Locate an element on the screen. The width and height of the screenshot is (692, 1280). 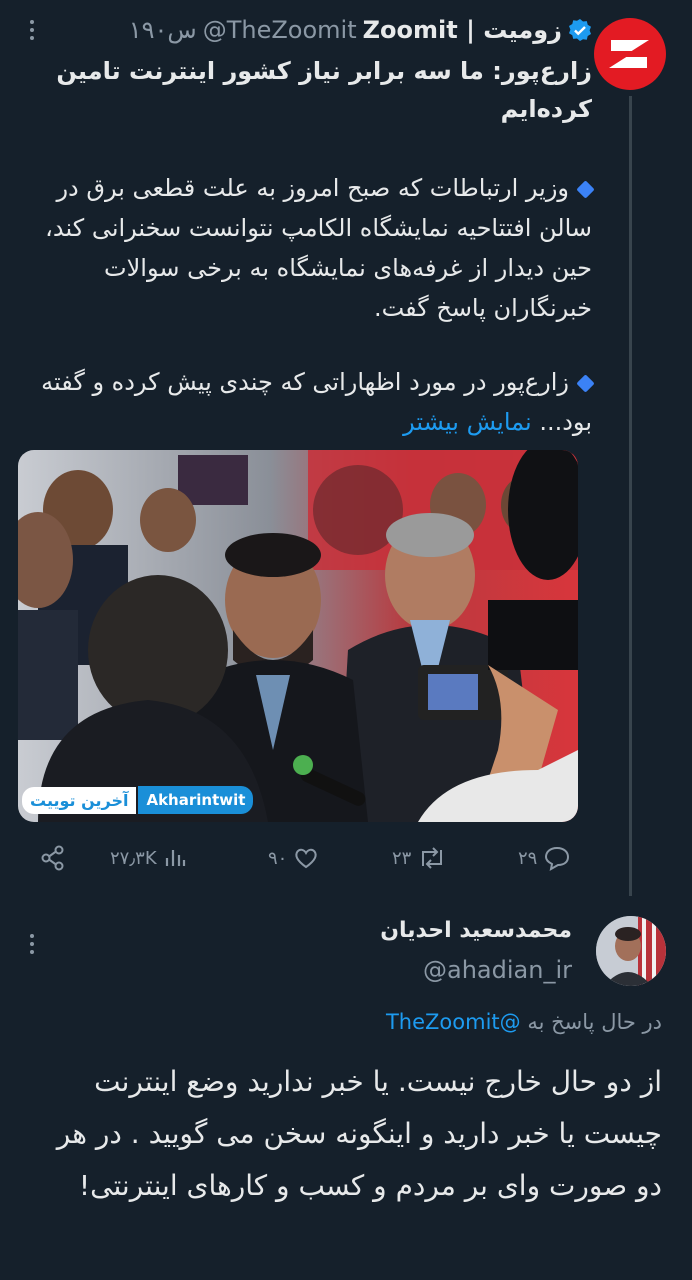
replying-prefix: در حال پاسخ به is located at coordinates (594, 1022).